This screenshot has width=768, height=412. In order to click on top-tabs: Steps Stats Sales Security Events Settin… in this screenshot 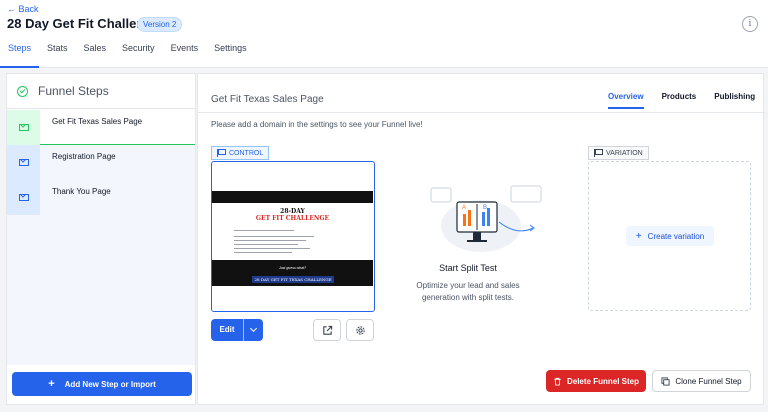, I will do `click(127, 55)`.